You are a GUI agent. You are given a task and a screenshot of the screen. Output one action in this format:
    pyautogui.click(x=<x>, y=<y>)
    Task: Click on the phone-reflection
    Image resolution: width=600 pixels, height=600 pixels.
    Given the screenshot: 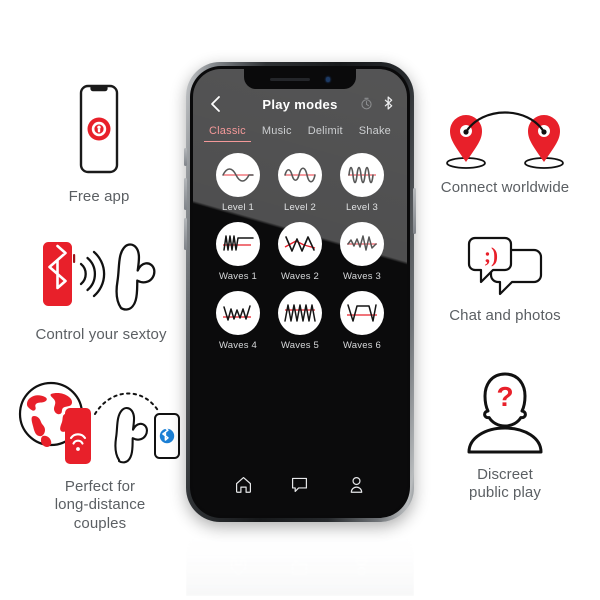 What is the action you would take?
    pyautogui.click(x=300, y=560)
    